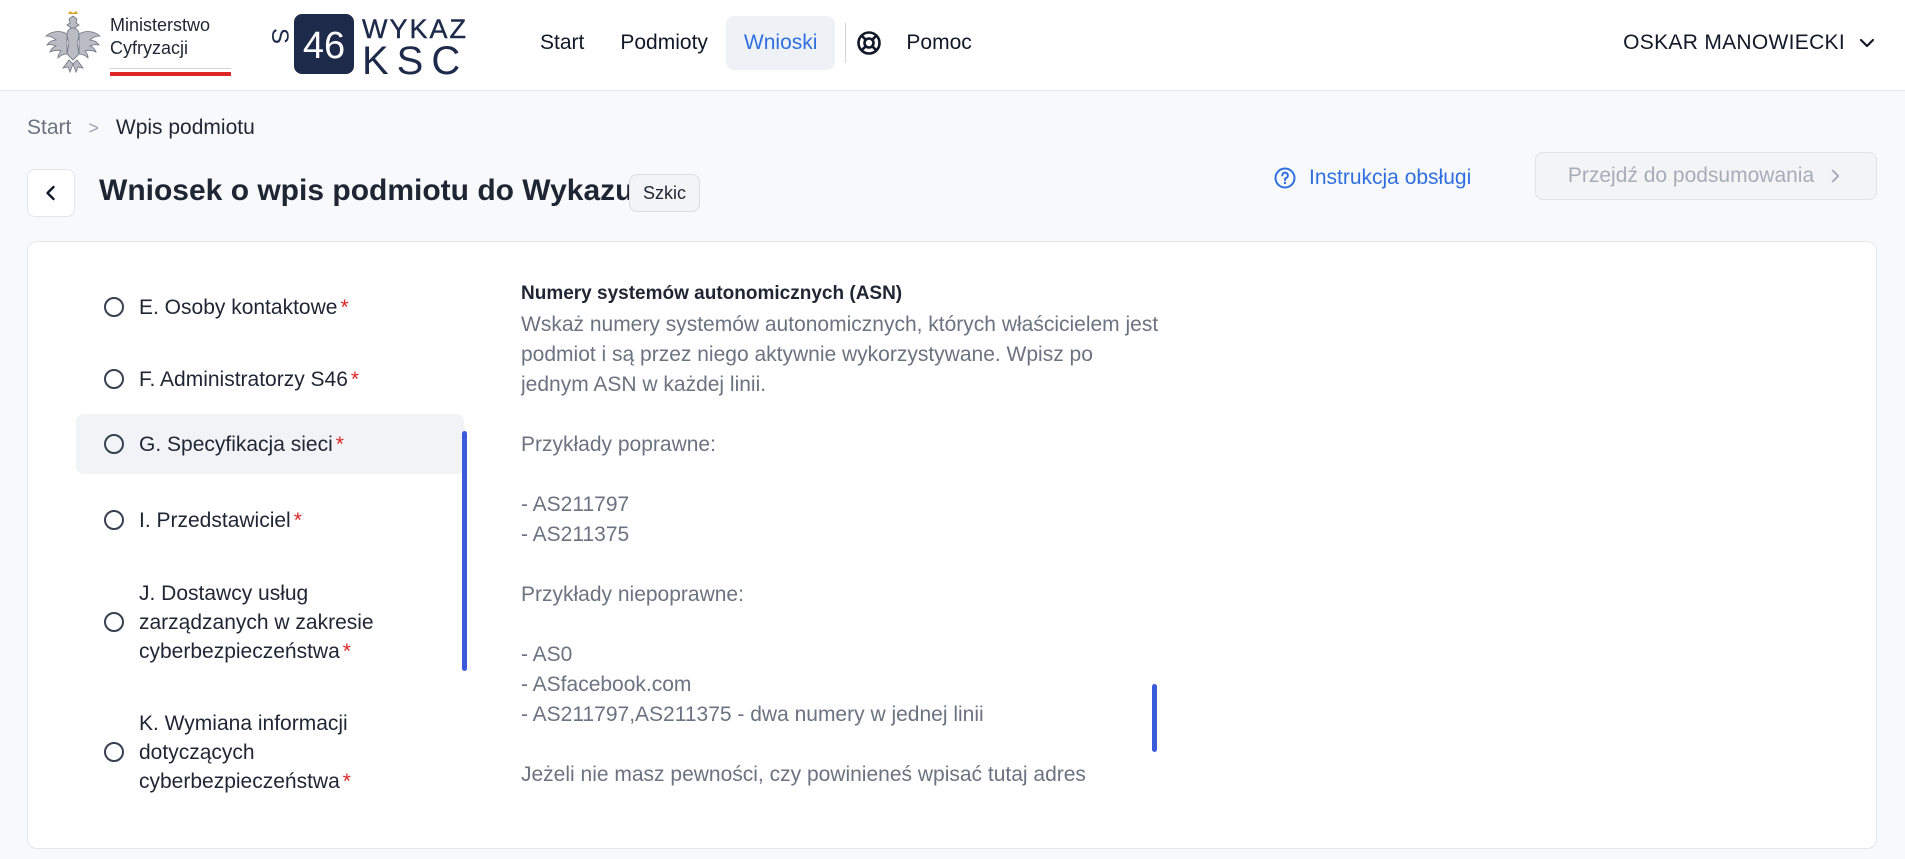 The width and height of the screenshot is (1905, 859). Describe the element at coordinates (185, 127) in the screenshot. I see `breadcrumb-current: Wpis podmiotu` at that location.